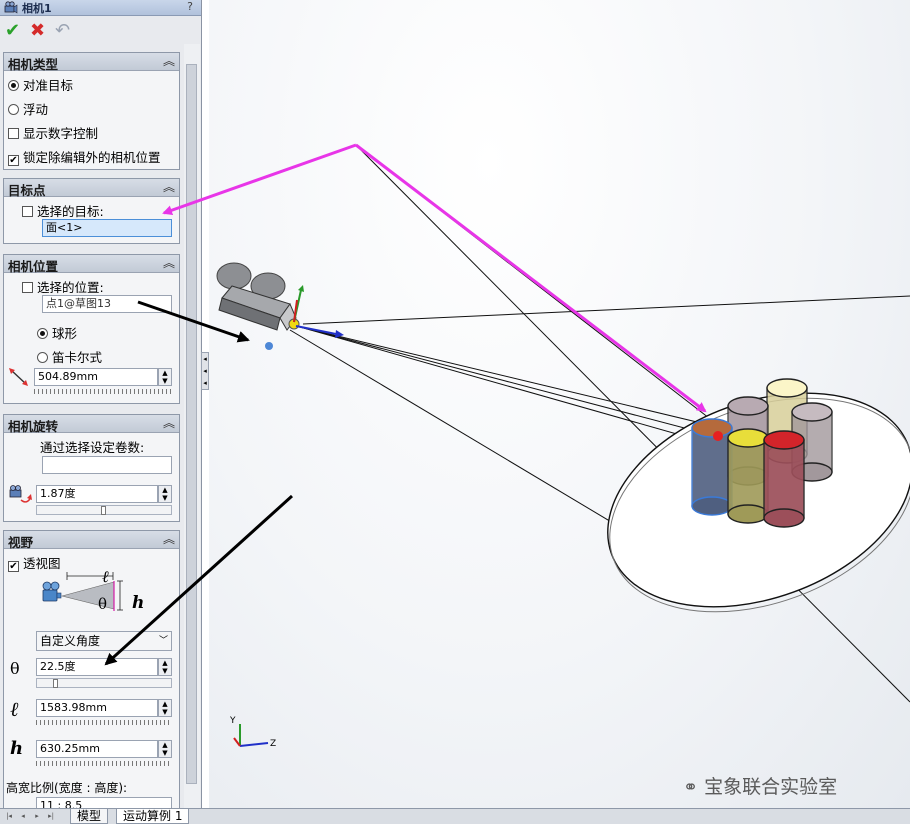 Image resolution: width=910 pixels, height=824 pixels. Describe the element at coordinates (107, 465) in the screenshot. I see `roll-selection-field` at that location.